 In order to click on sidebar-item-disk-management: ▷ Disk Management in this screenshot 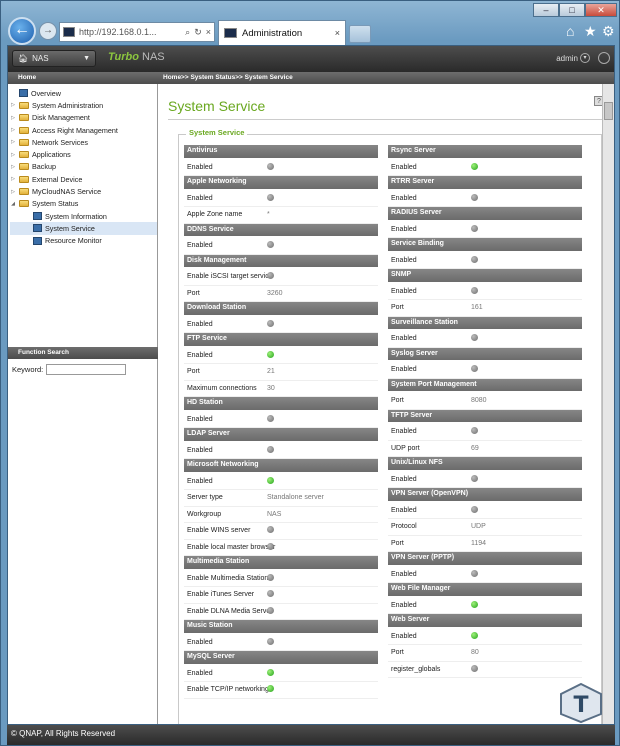, I will do `click(83, 118)`.